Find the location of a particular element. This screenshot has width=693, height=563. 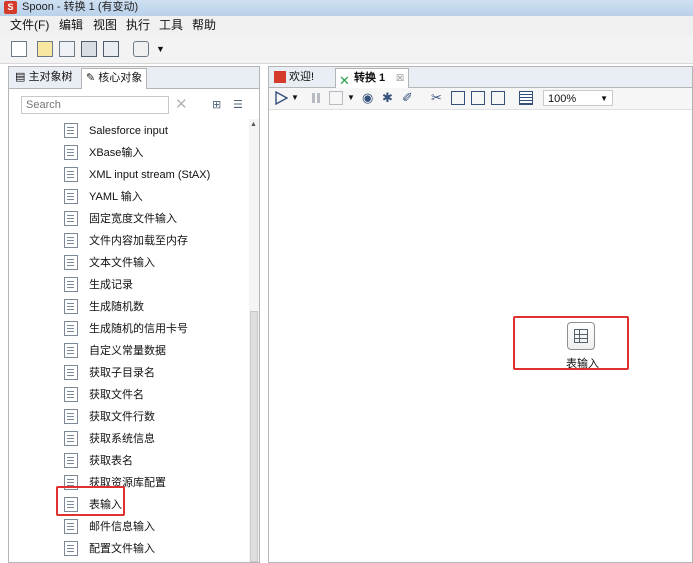

table-input-icon is located at coordinates (581, 336).